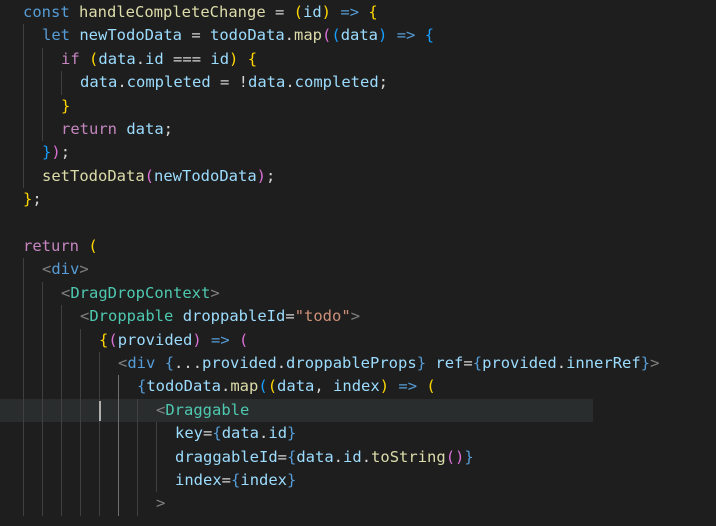  What do you see at coordinates (131, 316) in the screenshot?
I see `code-token: Droppable` at bounding box center [131, 316].